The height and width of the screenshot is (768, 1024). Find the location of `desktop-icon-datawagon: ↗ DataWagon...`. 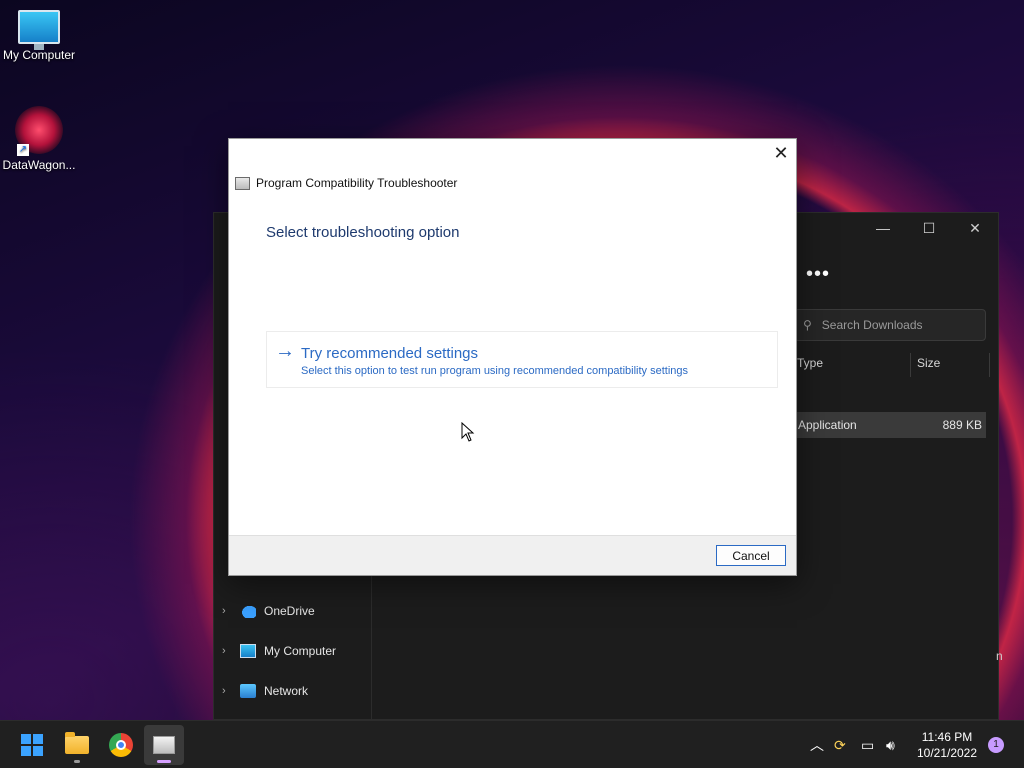

desktop-icon-datawagon: ↗ DataWagon... is located at coordinates (39, 139).